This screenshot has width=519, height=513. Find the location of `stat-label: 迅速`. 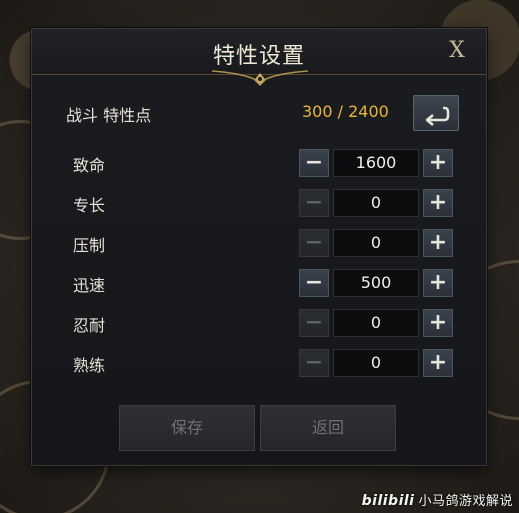

stat-label: 迅速 is located at coordinates (89, 285).